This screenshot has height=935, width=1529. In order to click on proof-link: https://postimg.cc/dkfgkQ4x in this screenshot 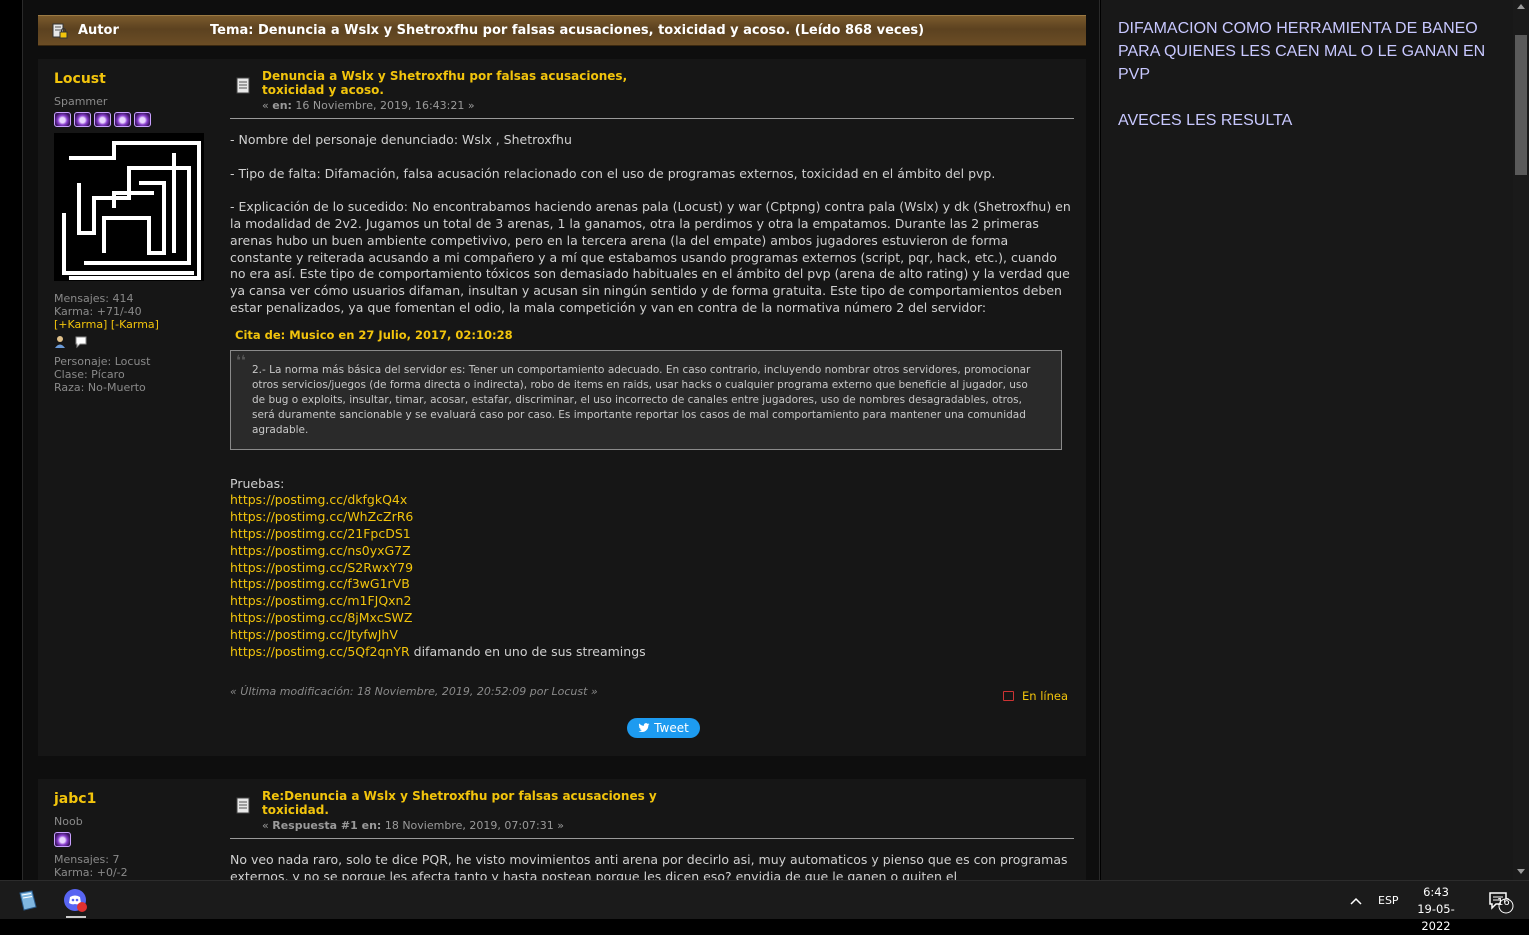, I will do `click(652, 500)`.